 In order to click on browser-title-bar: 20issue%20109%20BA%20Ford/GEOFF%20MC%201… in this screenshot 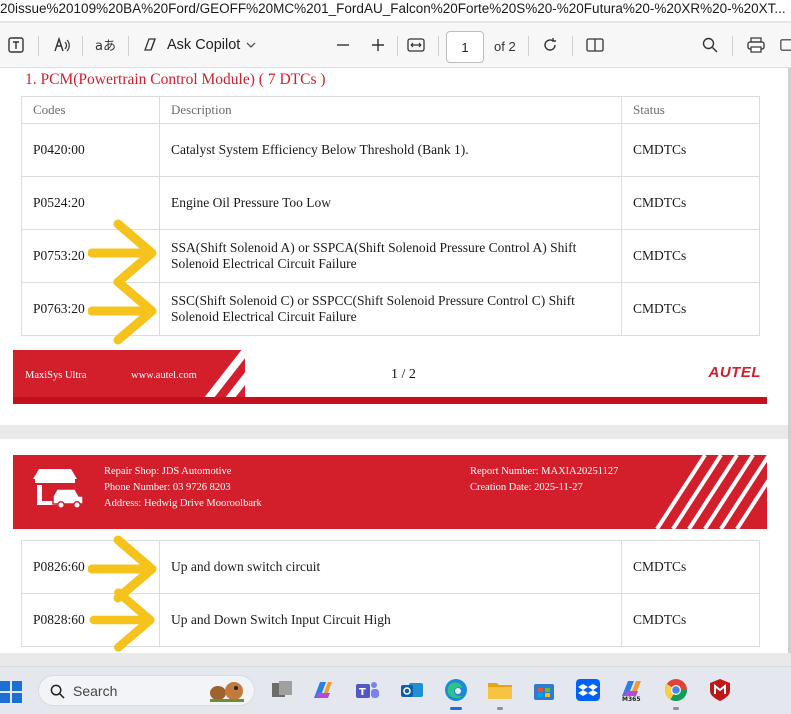, I will do `click(395, 11)`.